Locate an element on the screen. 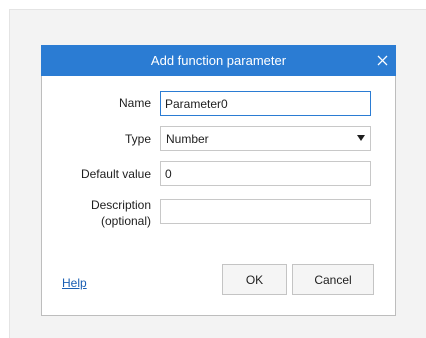  dialog-titlebar: Add function parameter is located at coordinates (218, 60).